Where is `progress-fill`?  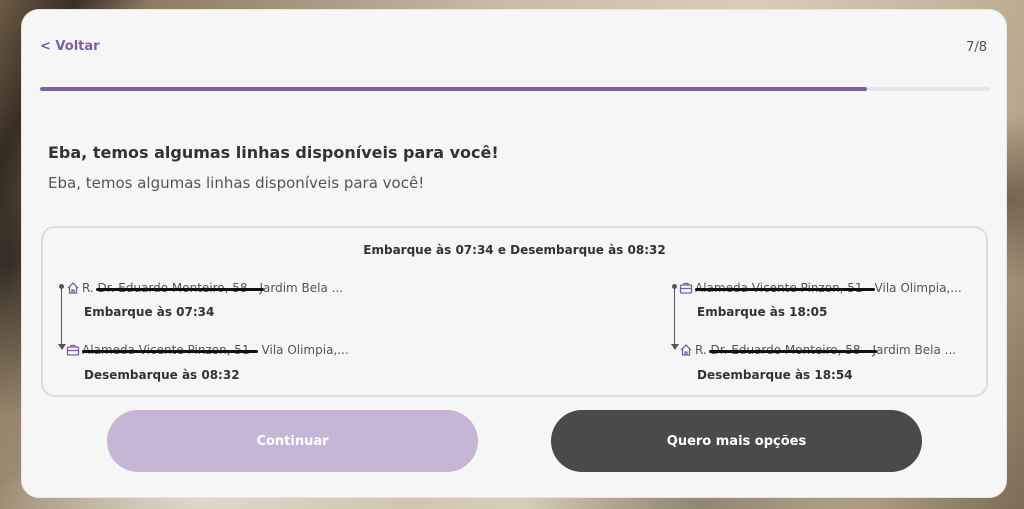
progress-fill is located at coordinates (453, 89).